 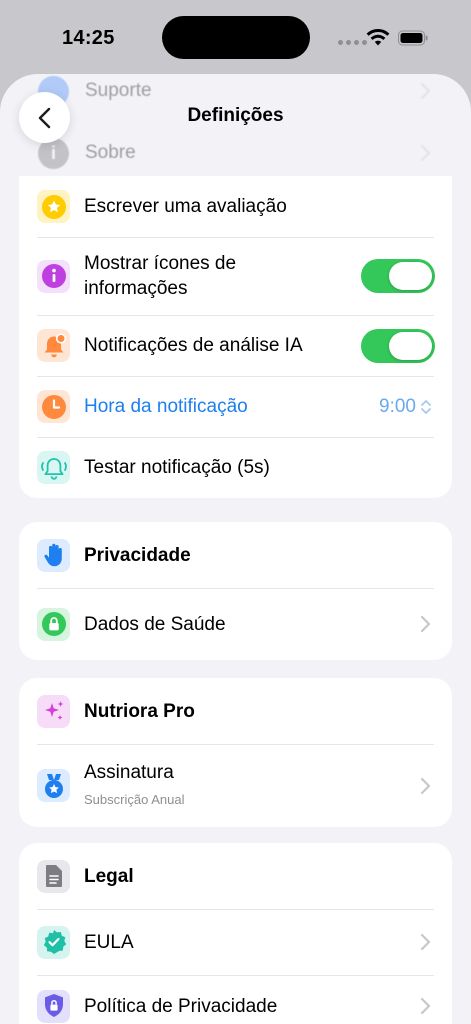 What do you see at coordinates (129, 772) in the screenshot?
I see `subscription-label: Assinatura` at bounding box center [129, 772].